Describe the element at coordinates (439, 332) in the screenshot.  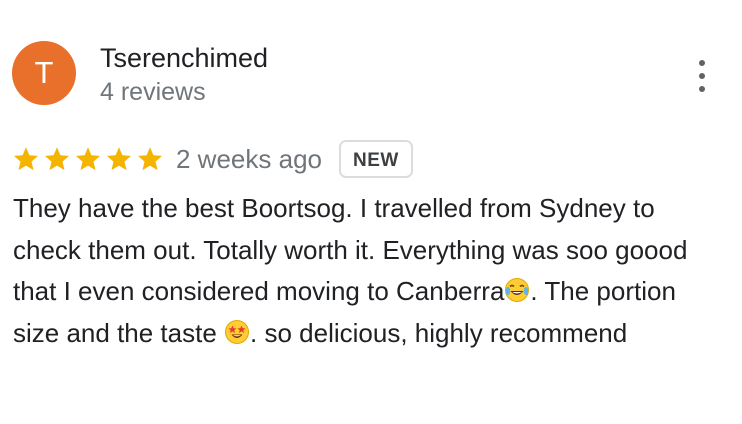
I see `review-text-part: . so delicious, highly recommend` at that location.